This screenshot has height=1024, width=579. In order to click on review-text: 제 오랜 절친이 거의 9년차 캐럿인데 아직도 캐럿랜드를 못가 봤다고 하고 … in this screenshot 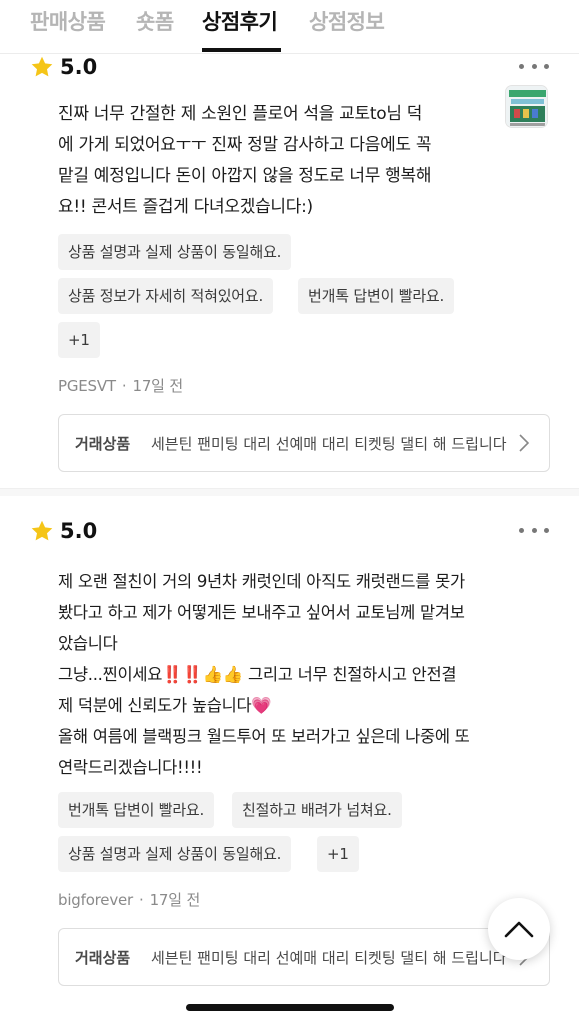, I will do `click(264, 674)`.